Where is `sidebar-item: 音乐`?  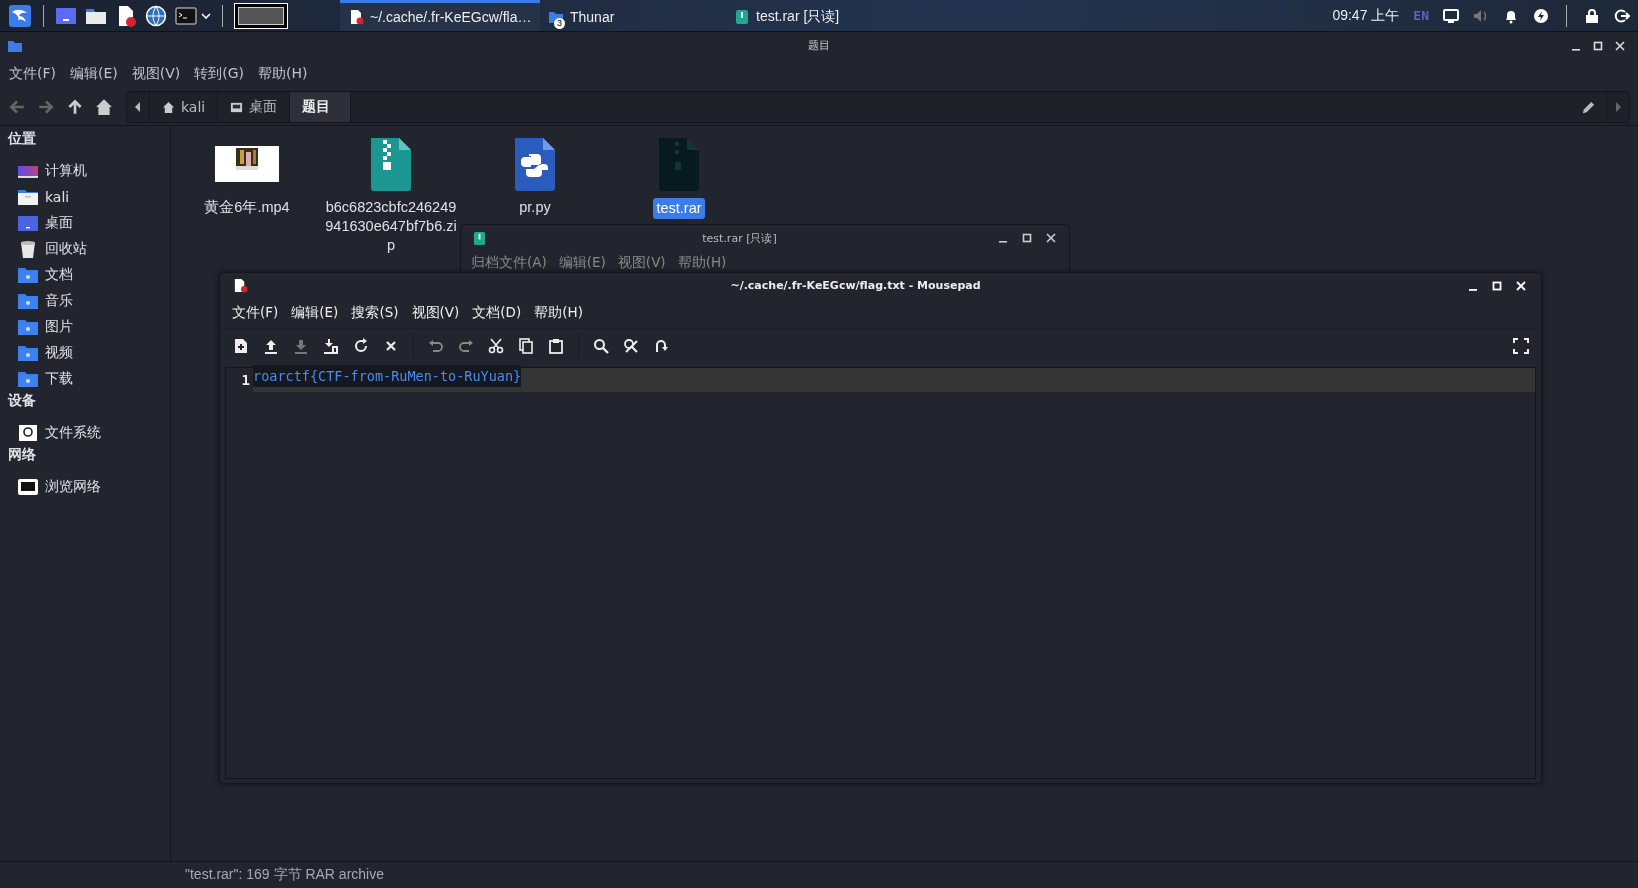 sidebar-item: 音乐 is located at coordinates (85, 301).